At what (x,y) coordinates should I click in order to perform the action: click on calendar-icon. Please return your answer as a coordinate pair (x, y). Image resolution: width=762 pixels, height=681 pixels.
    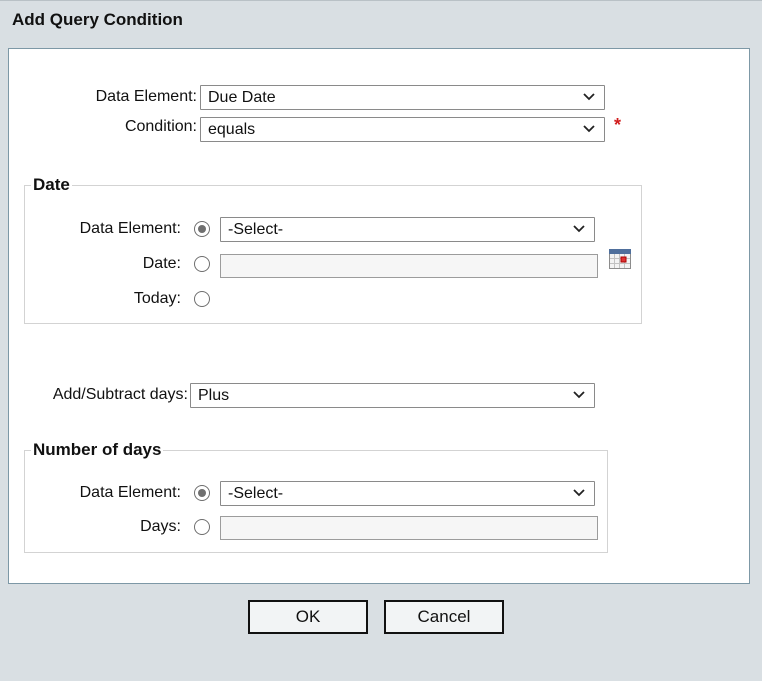
    Looking at the image, I should click on (620, 259).